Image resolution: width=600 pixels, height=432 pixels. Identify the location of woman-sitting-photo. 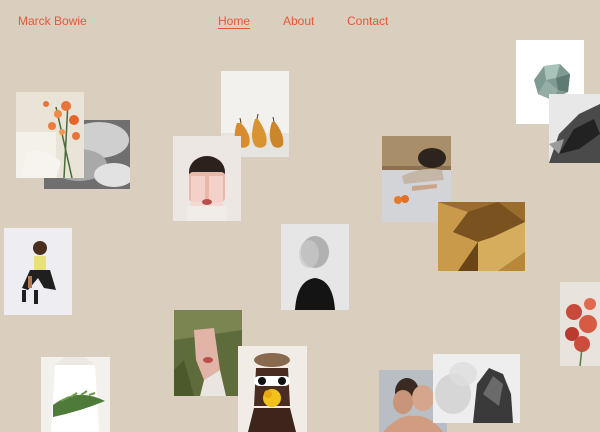
(38, 271).